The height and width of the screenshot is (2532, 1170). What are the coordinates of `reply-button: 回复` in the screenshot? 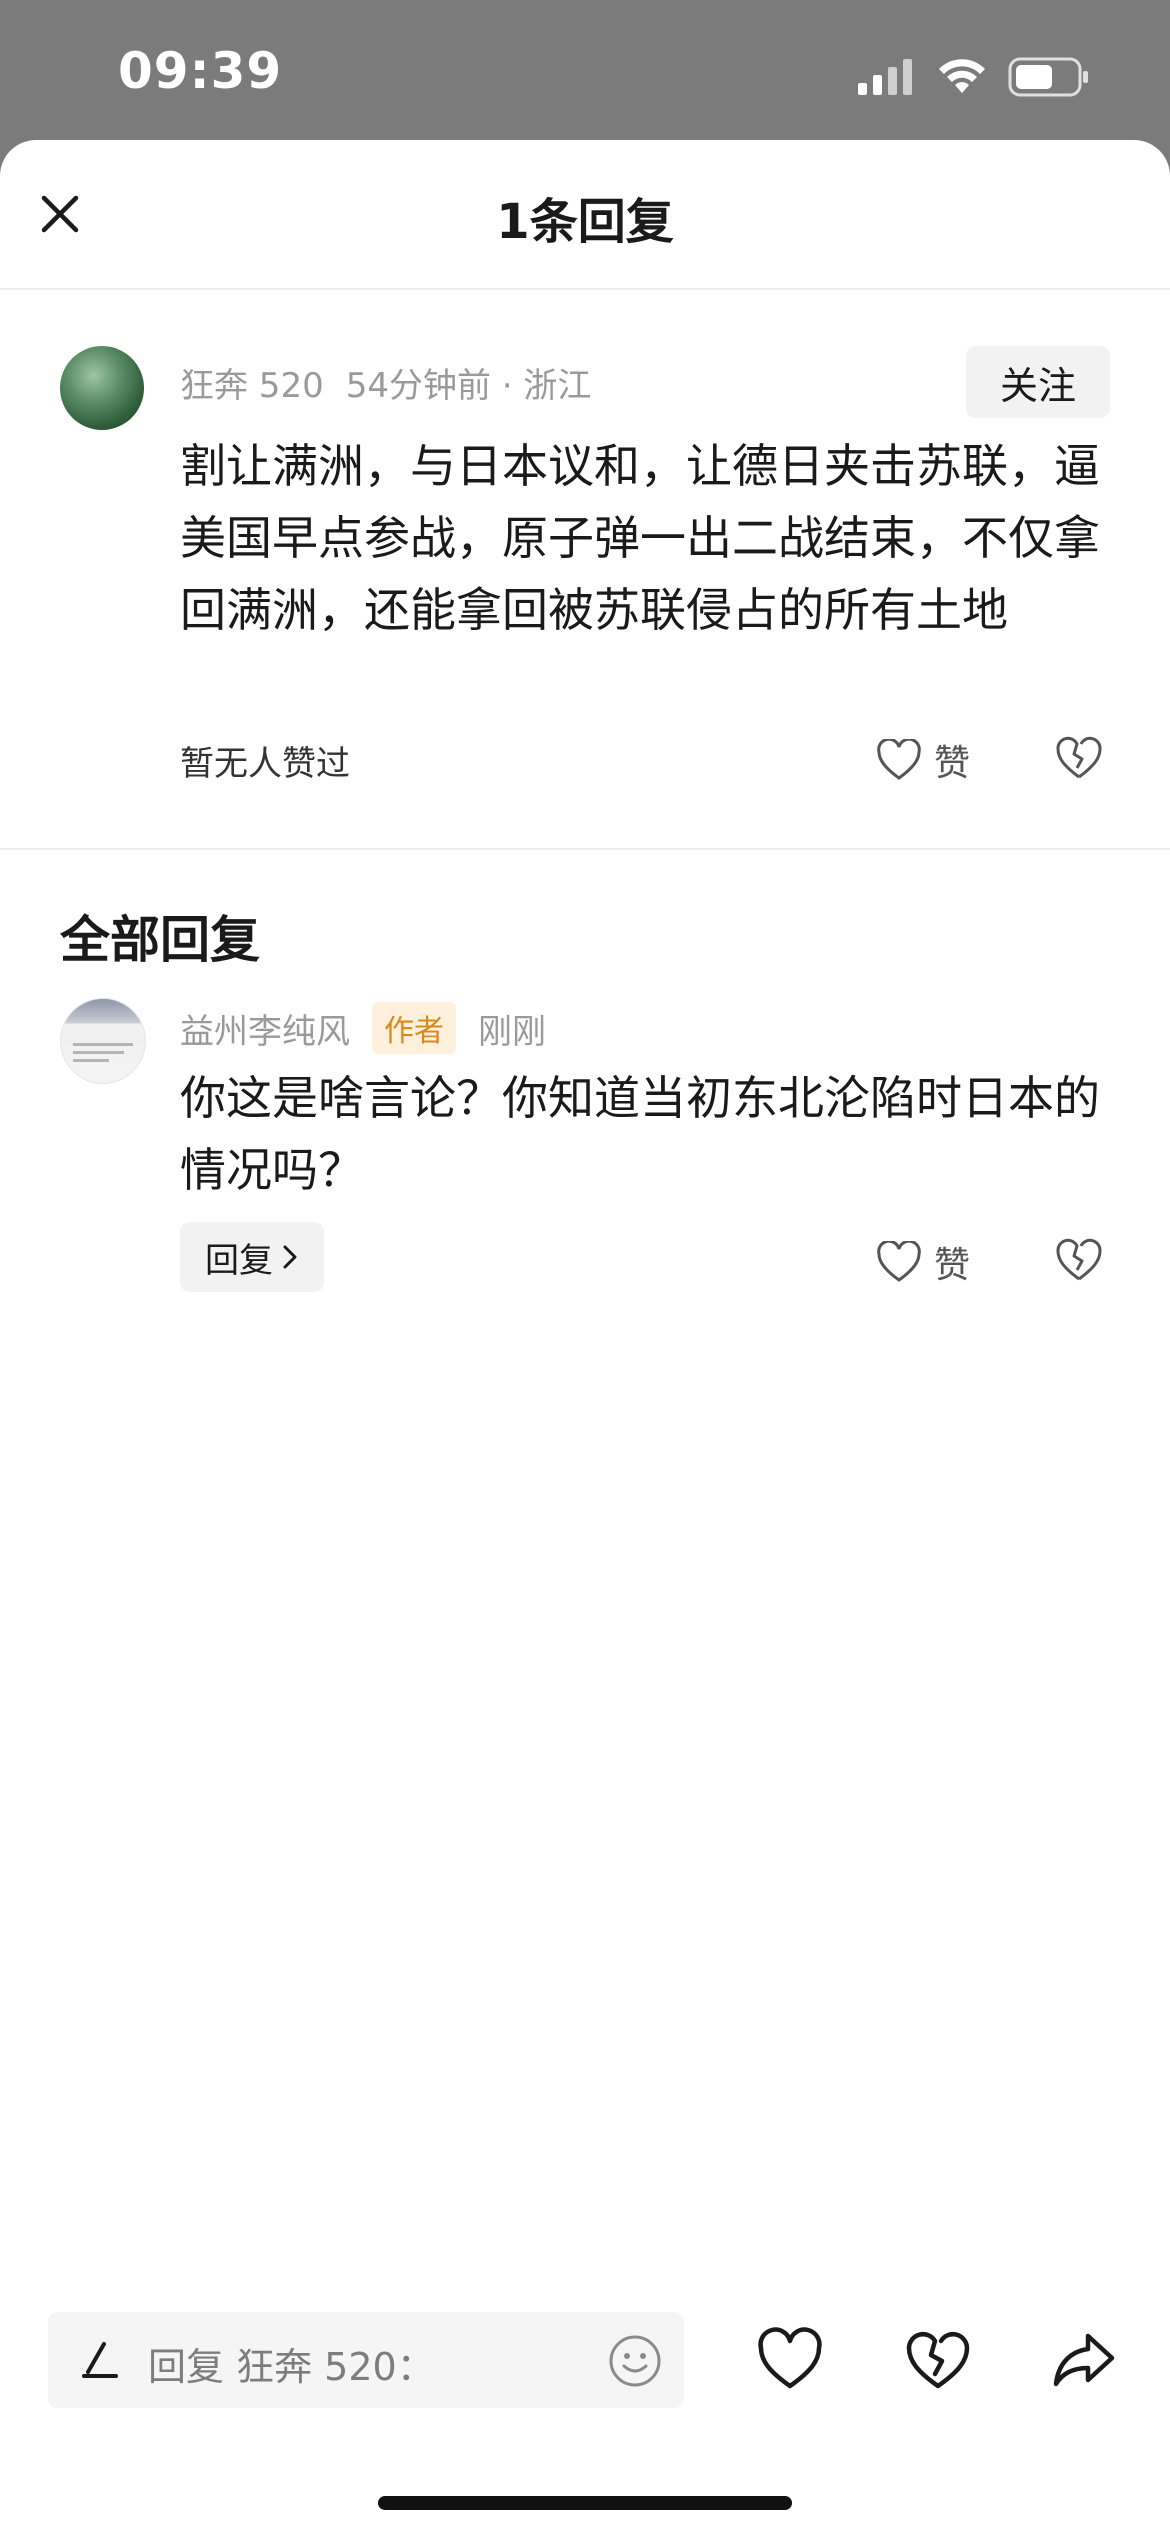 It's located at (252, 1257).